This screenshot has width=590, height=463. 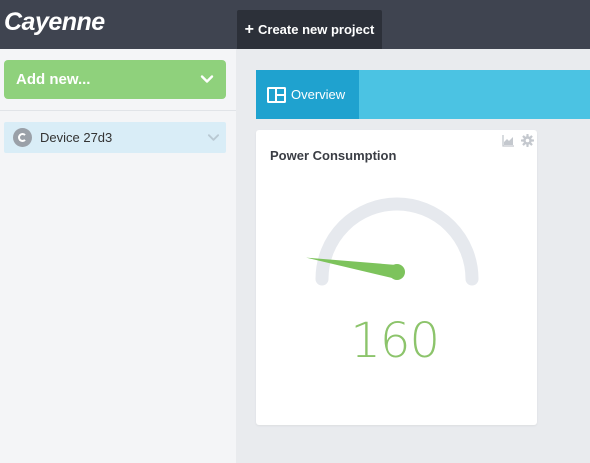 What do you see at coordinates (118, 110) in the screenshot?
I see `sidebar-divider` at bounding box center [118, 110].